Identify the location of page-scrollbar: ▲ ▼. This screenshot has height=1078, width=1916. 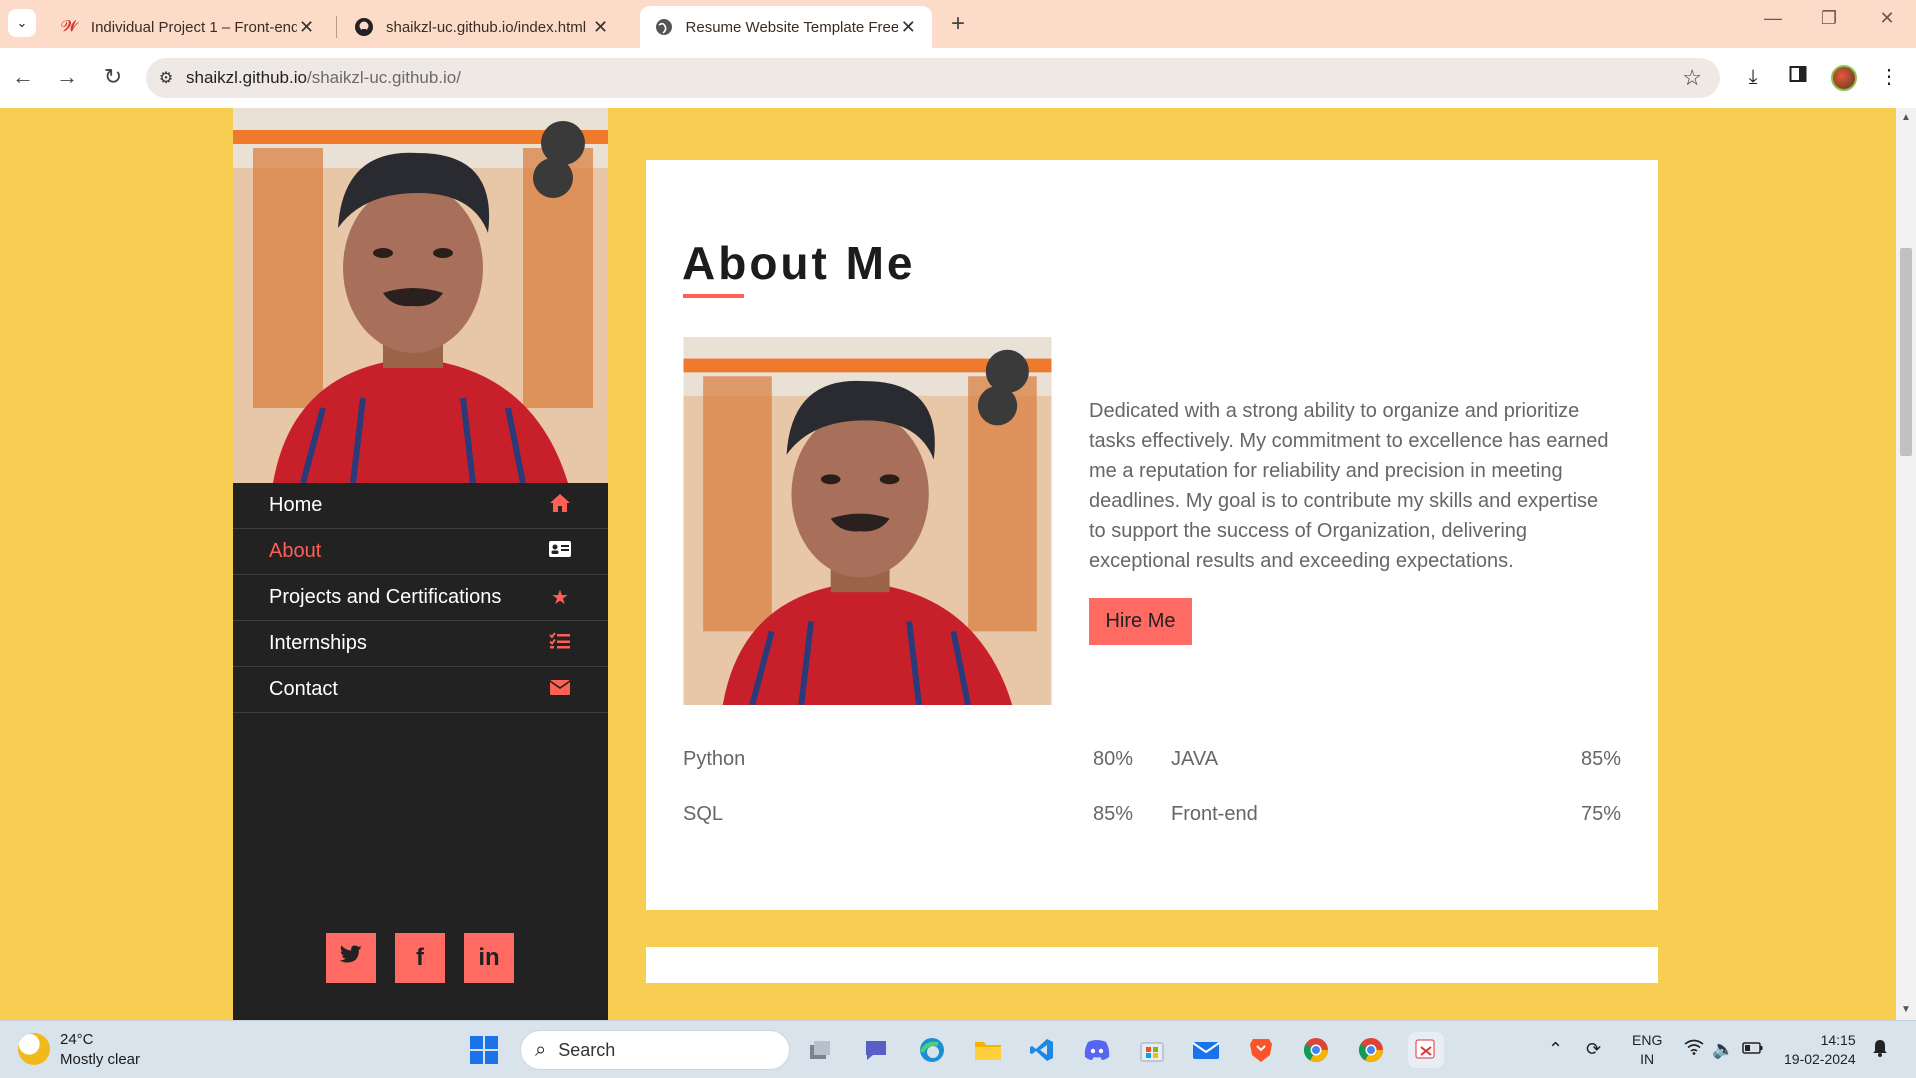
(1906, 564).